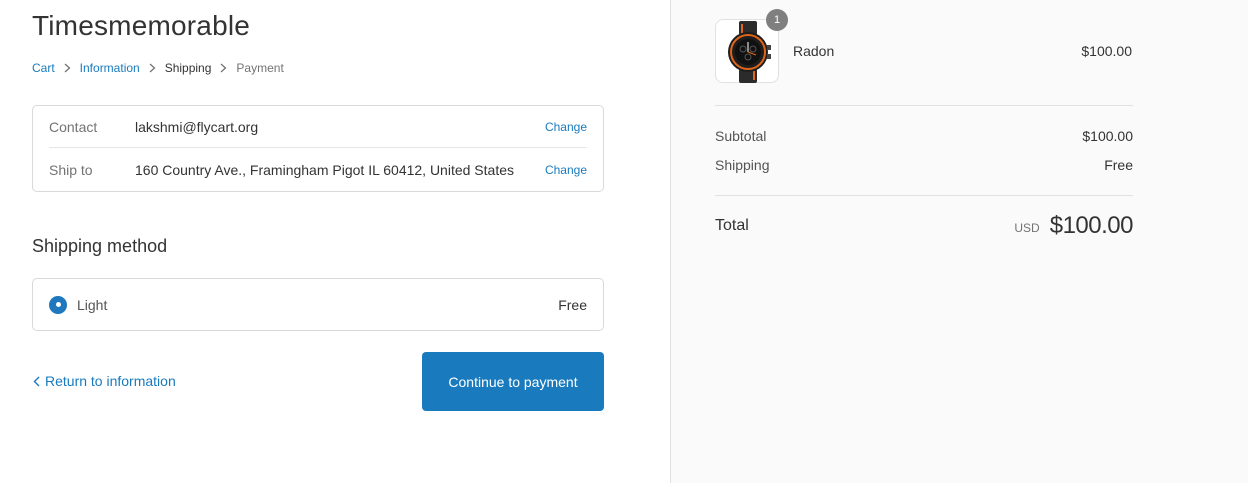 This screenshot has width=1248, height=483. I want to click on breadcrumb-payment: Payment, so click(260, 68).